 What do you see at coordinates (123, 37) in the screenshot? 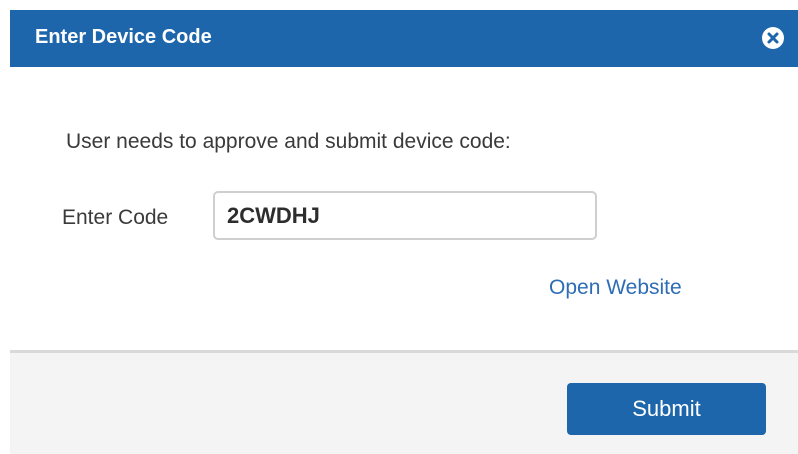
I see `dialog-title: Enter Device Code` at bounding box center [123, 37].